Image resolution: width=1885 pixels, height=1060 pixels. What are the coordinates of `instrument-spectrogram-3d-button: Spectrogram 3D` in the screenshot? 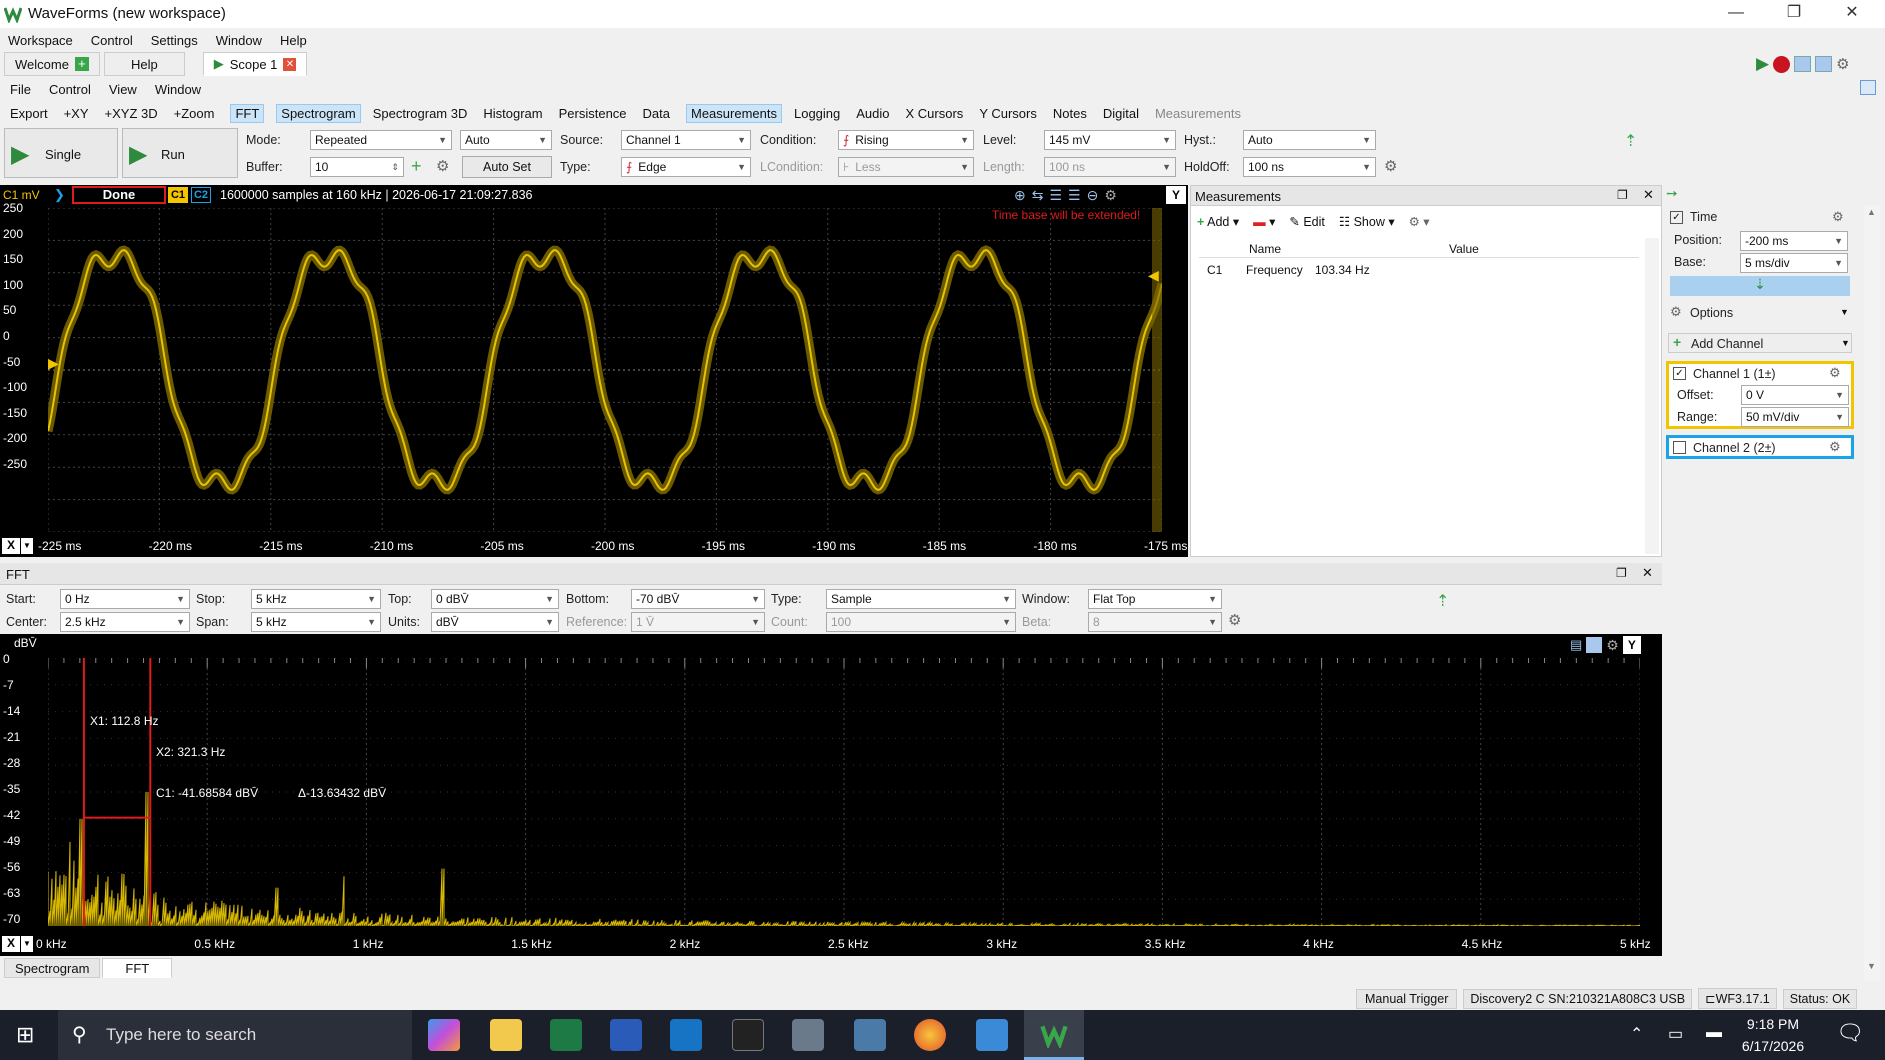 It's located at (420, 113).